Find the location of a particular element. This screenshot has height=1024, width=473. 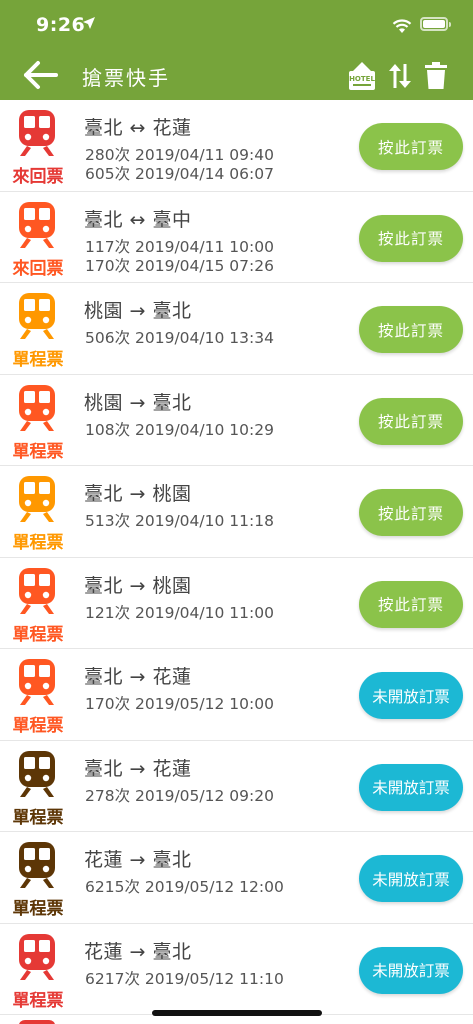

list-item: 單程票 花蓮 → 臺北 6217次 2019/05/12 11:10 未開放訂票 is located at coordinates (236, 969).